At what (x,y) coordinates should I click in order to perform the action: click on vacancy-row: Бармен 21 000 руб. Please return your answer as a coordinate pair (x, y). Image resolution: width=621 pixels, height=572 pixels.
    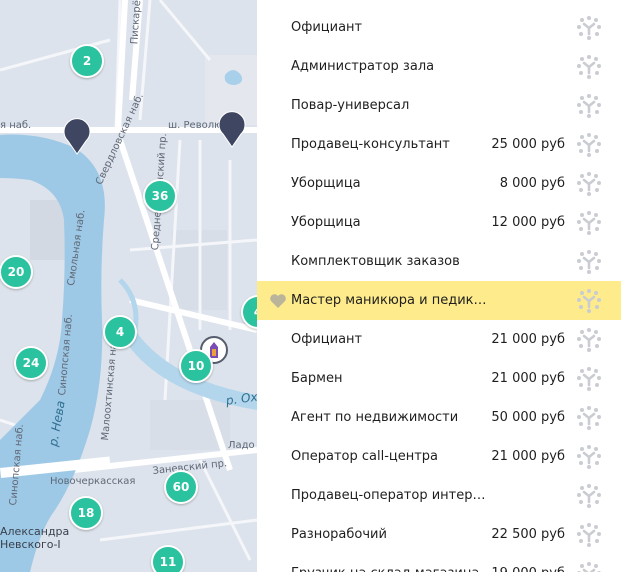
    Looking at the image, I should click on (439, 378).